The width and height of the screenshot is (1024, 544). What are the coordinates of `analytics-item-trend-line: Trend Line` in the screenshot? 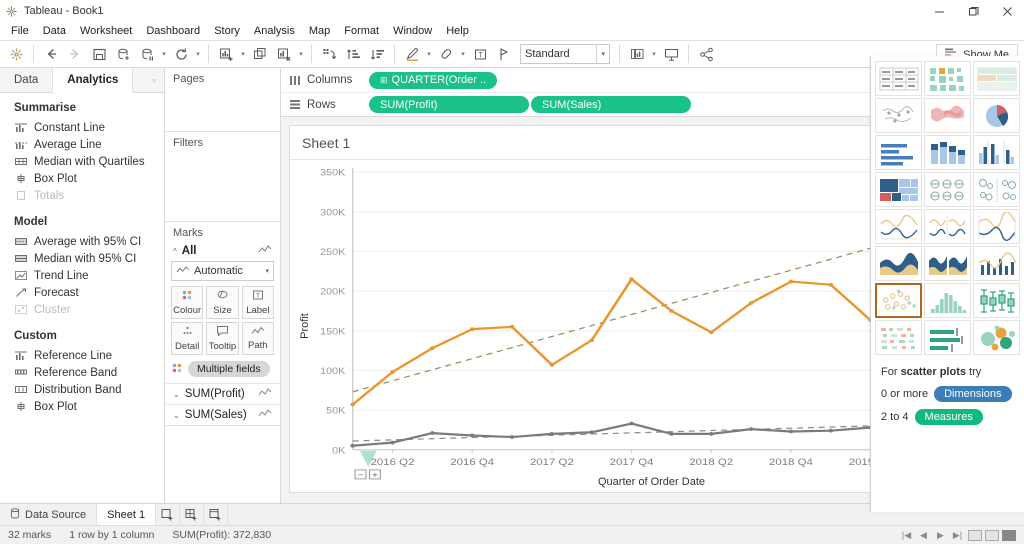 It's located at (82, 275).